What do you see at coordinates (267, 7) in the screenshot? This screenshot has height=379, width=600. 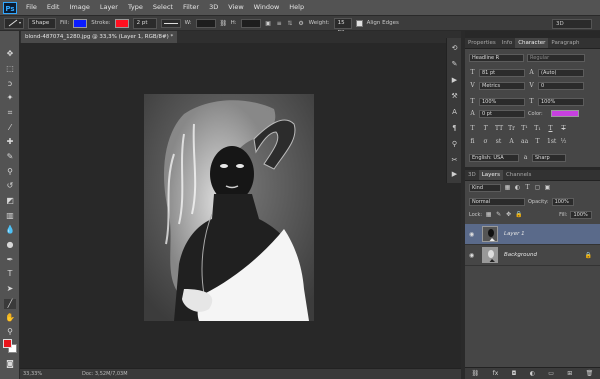 I see `menu-window: Window` at bounding box center [267, 7].